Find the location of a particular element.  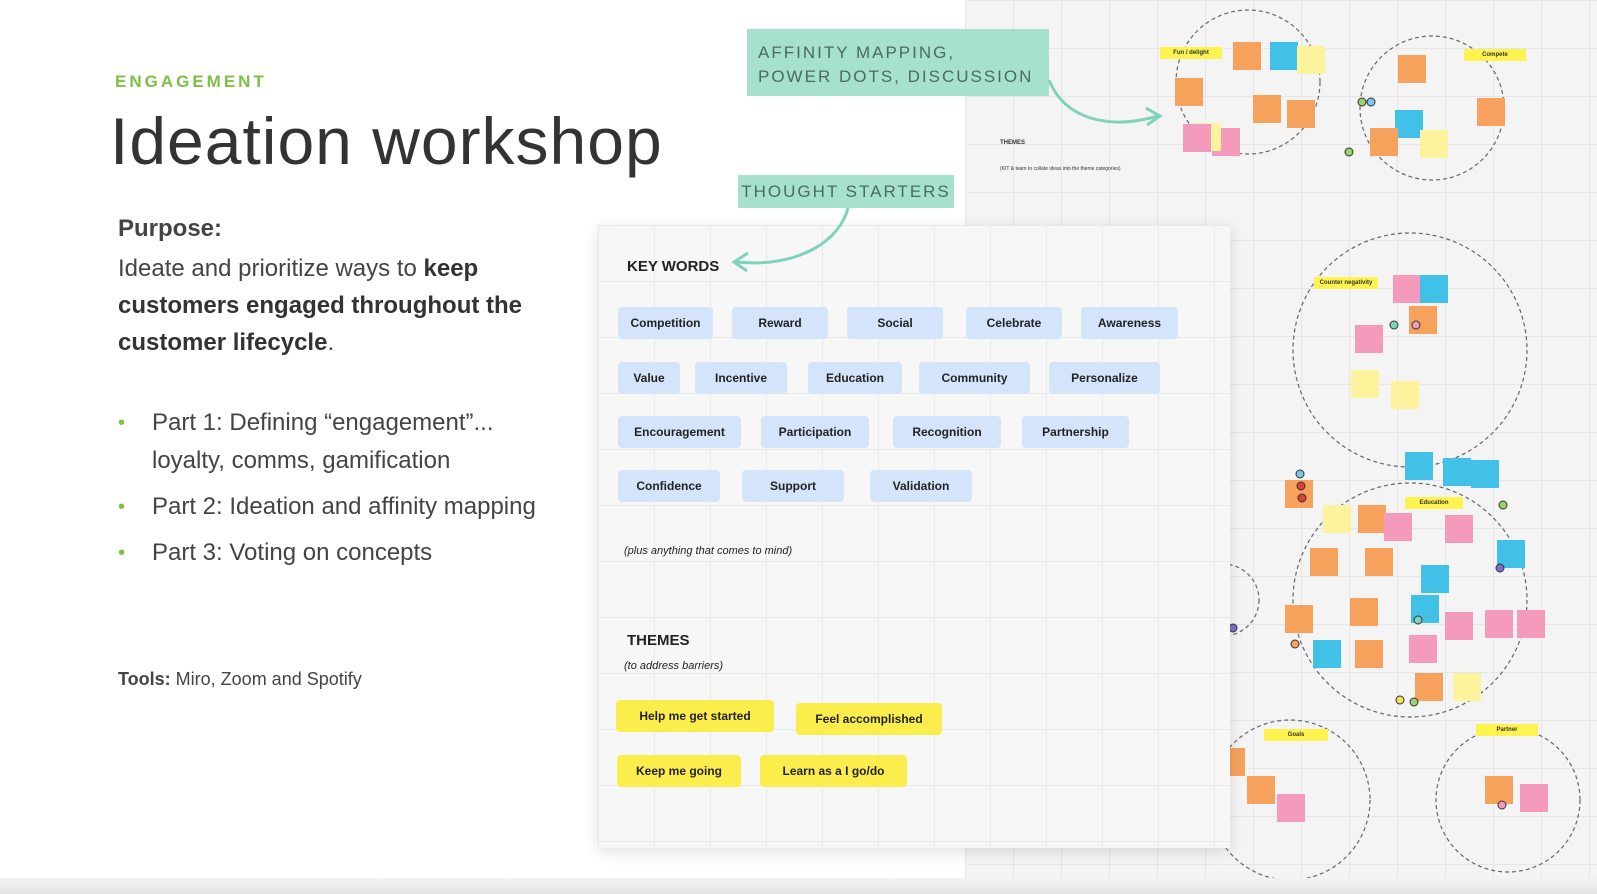

list-item: • Part 2: Ideation and affinity mapping is located at coordinates (333, 507).